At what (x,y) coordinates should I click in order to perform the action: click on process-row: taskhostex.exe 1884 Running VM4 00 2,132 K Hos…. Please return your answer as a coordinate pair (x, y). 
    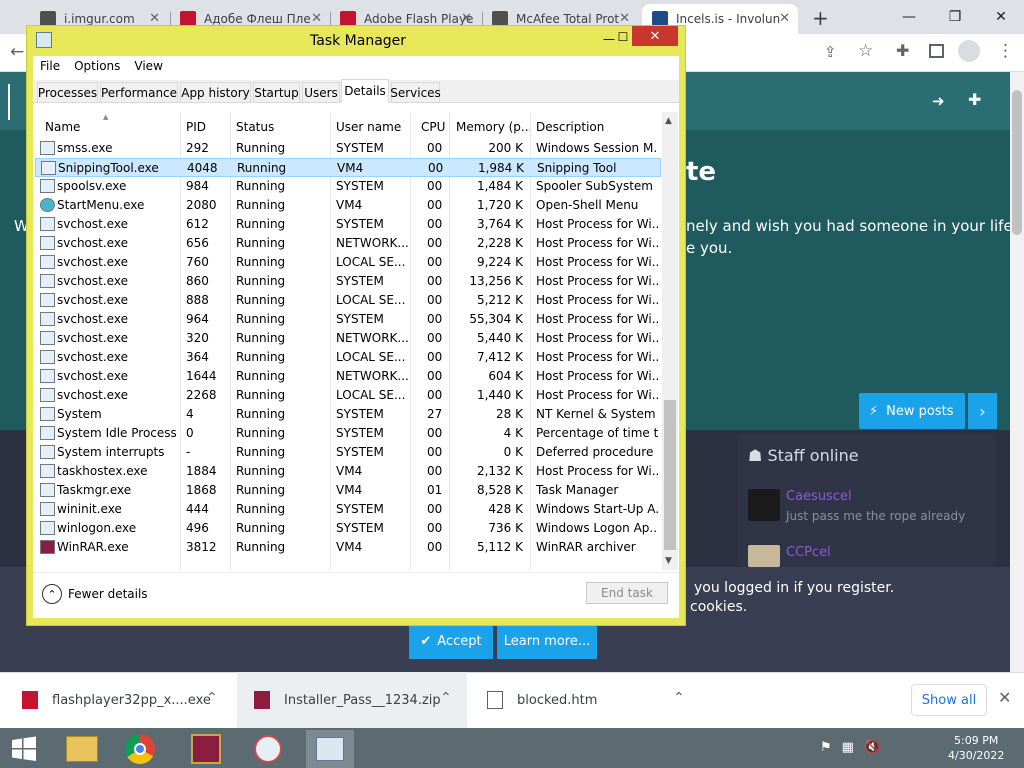
    Looking at the image, I should click on (348, 471).